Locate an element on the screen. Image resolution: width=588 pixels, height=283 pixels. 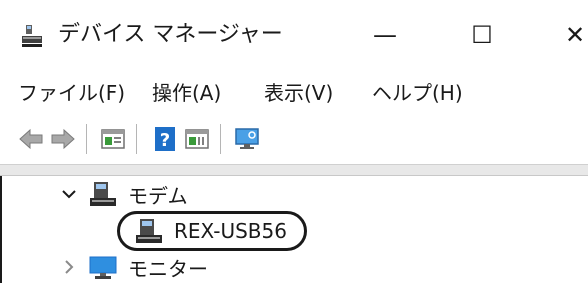
menu-bar: ファイル(F) 操作(A) 表示(V) ヘルプ(H) is located at coordinates (294, 93).